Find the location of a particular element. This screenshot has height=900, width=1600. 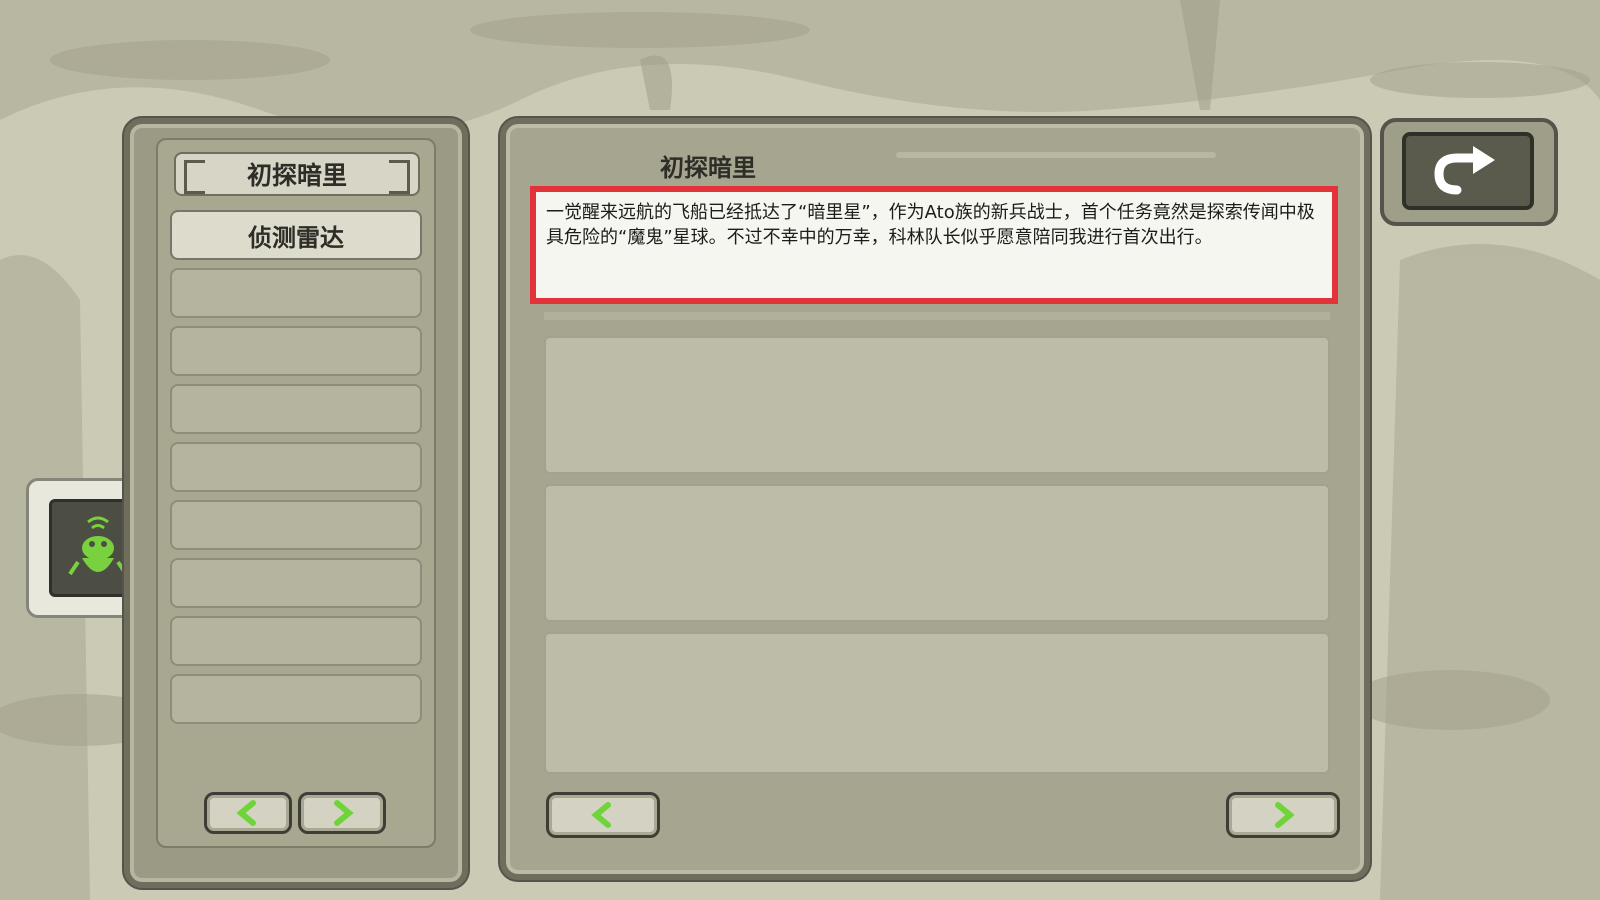

quest-list-inner: 初探暗里 侦测雷达 is located at coordinates (296, 493).